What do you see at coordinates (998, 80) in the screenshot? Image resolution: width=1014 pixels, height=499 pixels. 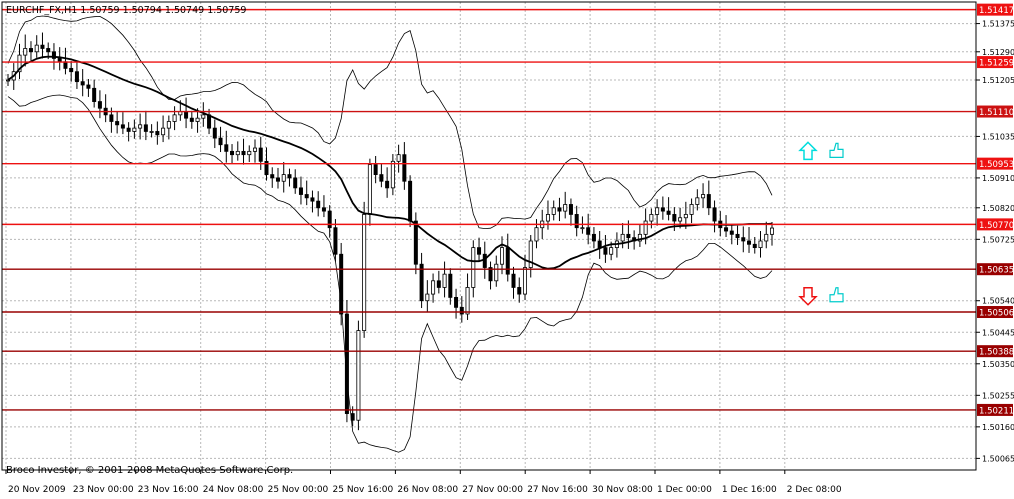 I see `price-tick-label: 1.51205` at bounding box center [998, 80].